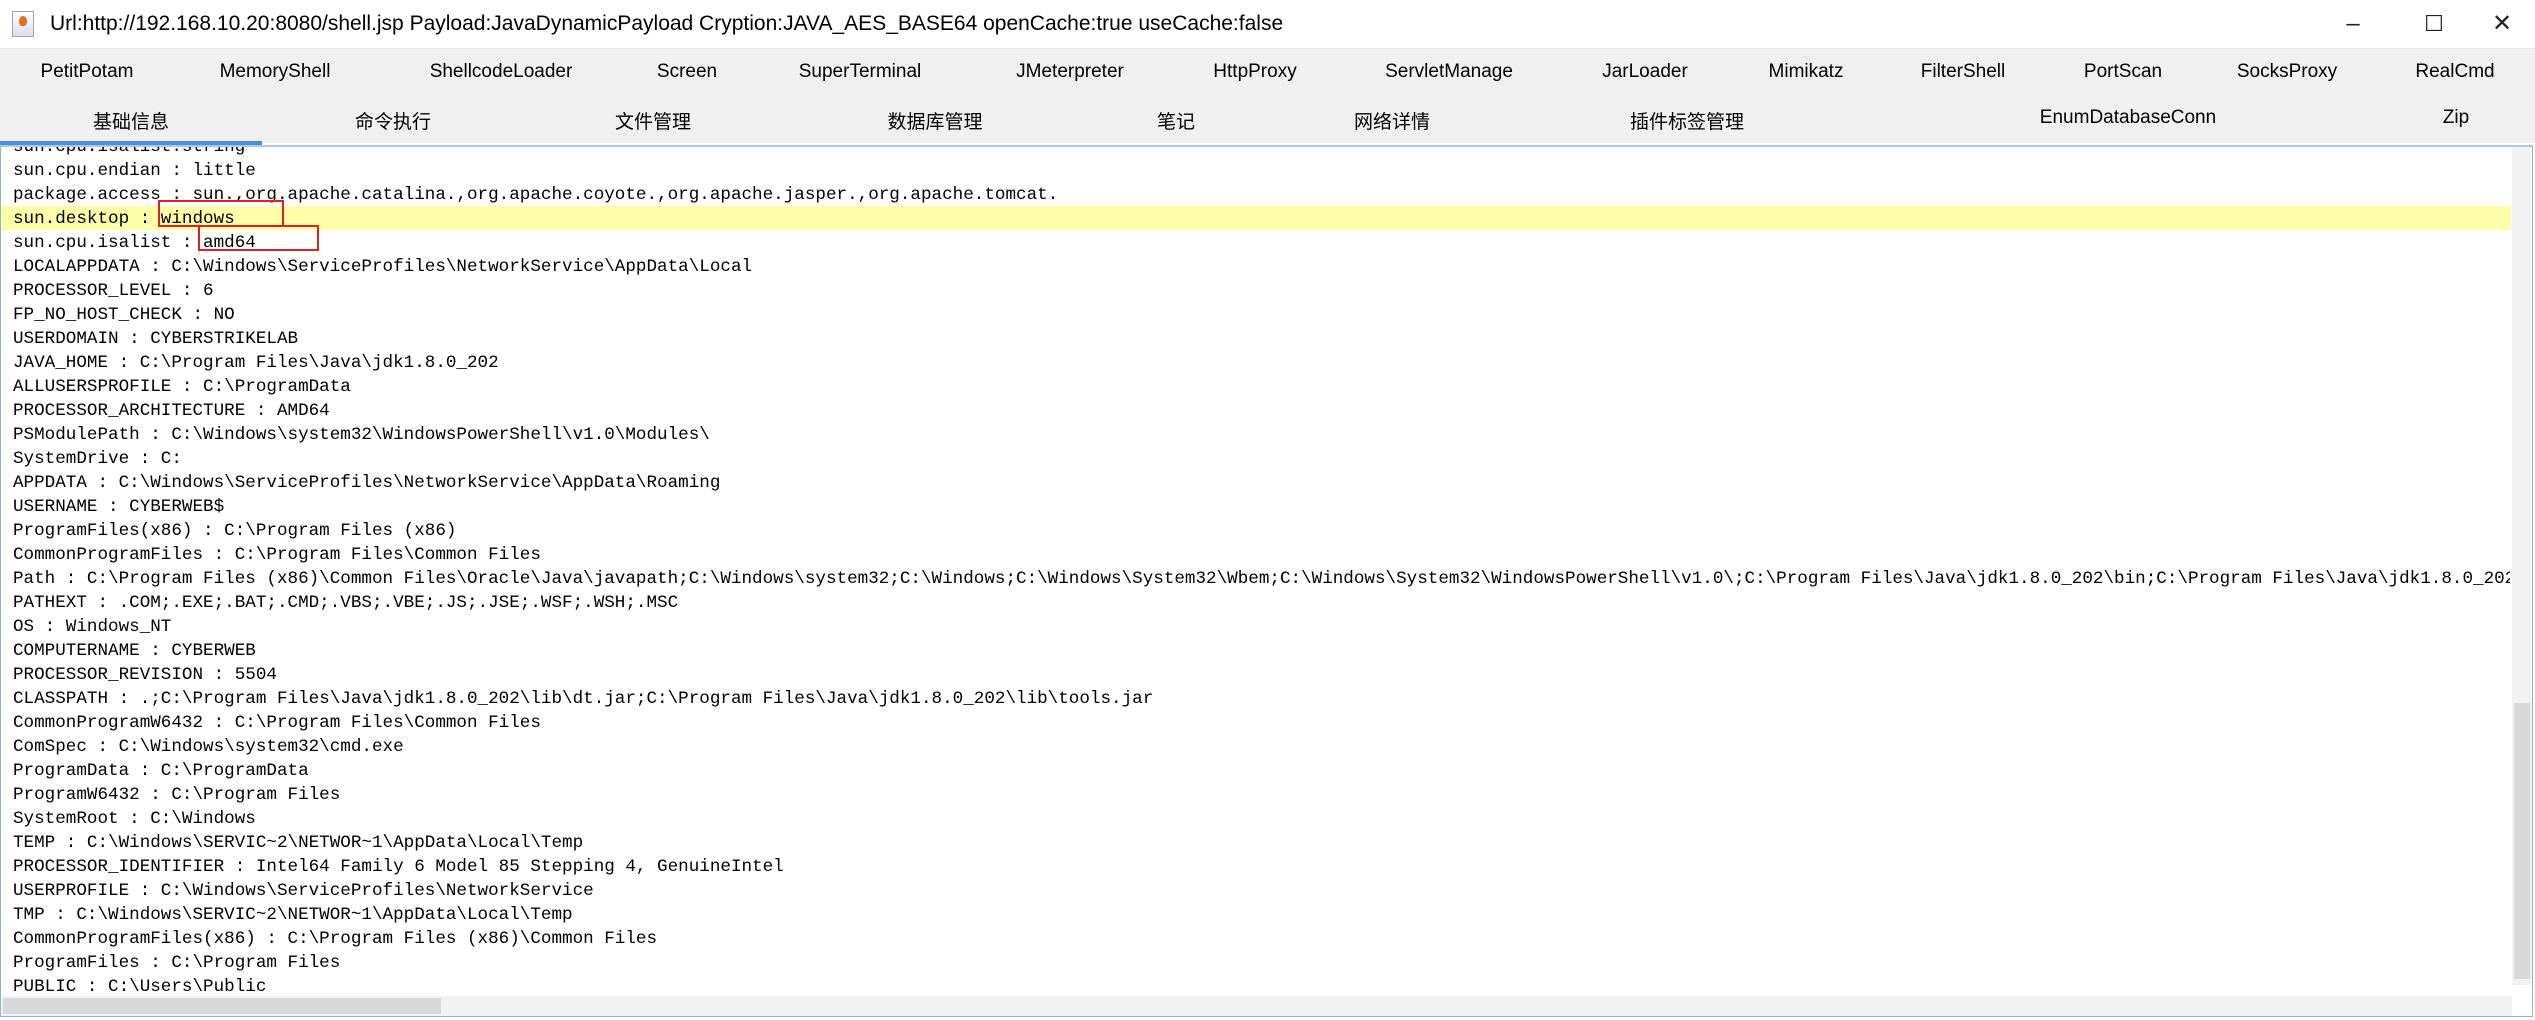  What do you see at coordinates (501, 72) in the screenshot?
I see `plugin-button-shellcodeloader: ShellcodeLoader` at bounding box center [501, 72].